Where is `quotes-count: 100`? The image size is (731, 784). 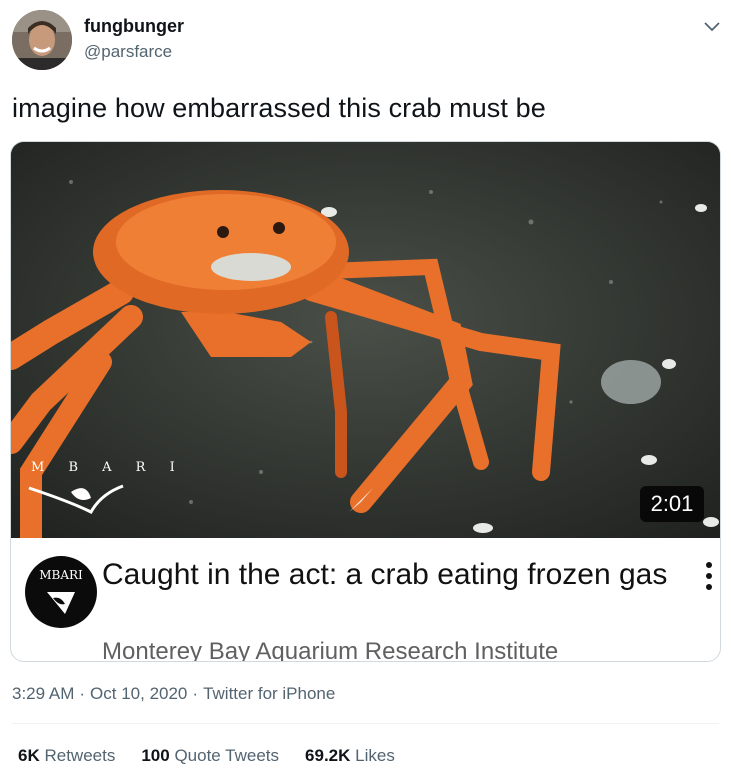
quotes-count: 100 is located at coordinates (155, 755).